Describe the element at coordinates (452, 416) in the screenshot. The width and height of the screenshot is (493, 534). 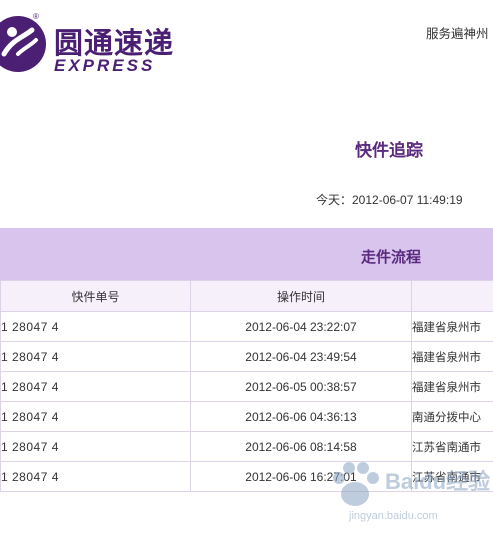
I see `location-cell: 南通分拨中心` at that location.